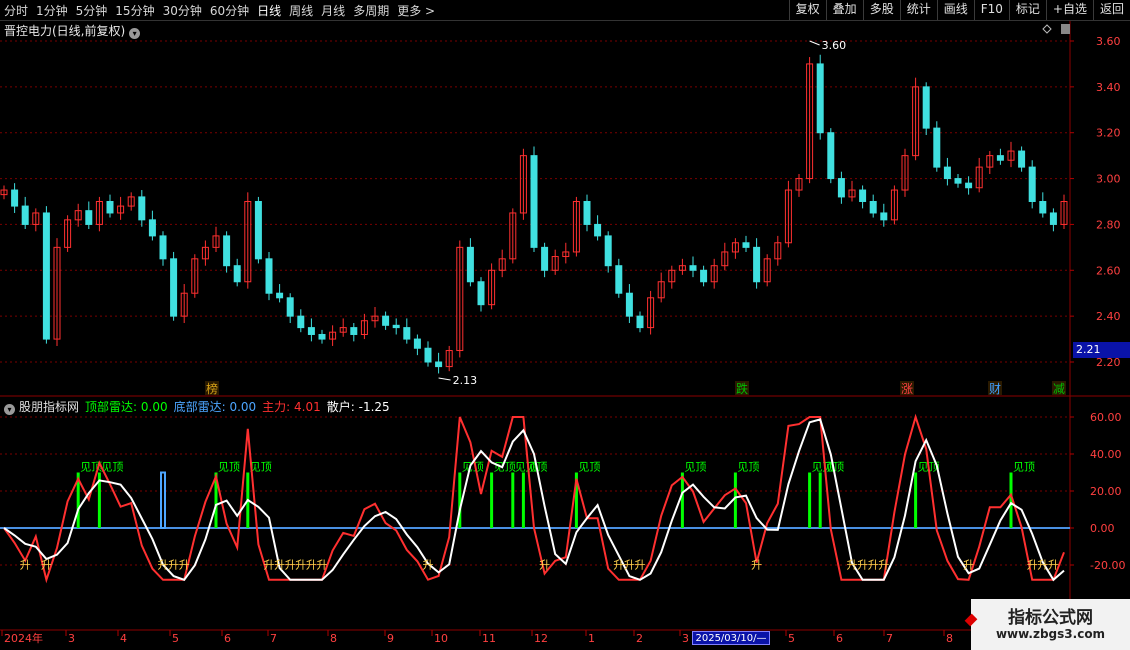 The height and width of the screenshot is (650, 1130). What do you see at coordinates (163, 500) in the screenshot?
I see `bottom-radar-bar` at bounding box center [163, 500].